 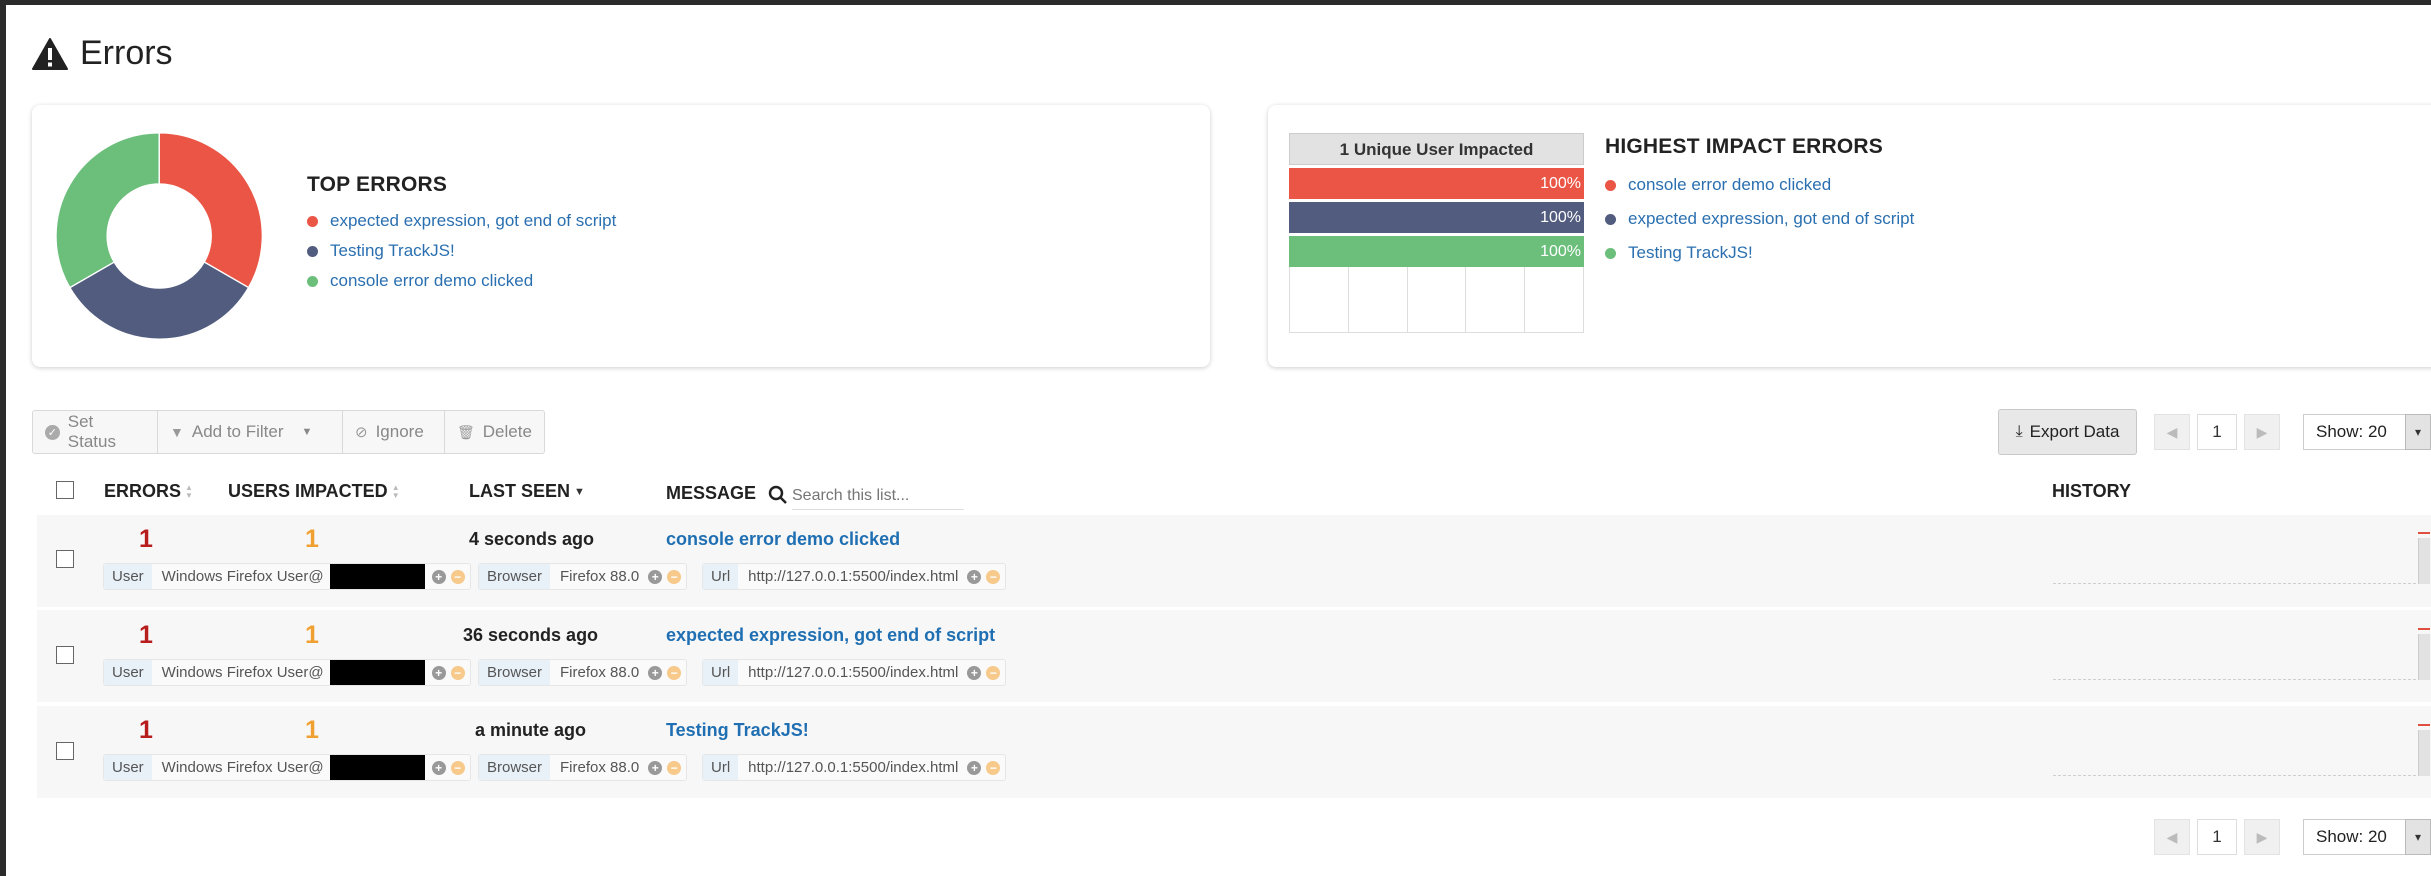 What do you see at coordinates (432, 280) in the screenshot?
I see `top-error-label: console error demo clicked` at bounding box center [432, 280].